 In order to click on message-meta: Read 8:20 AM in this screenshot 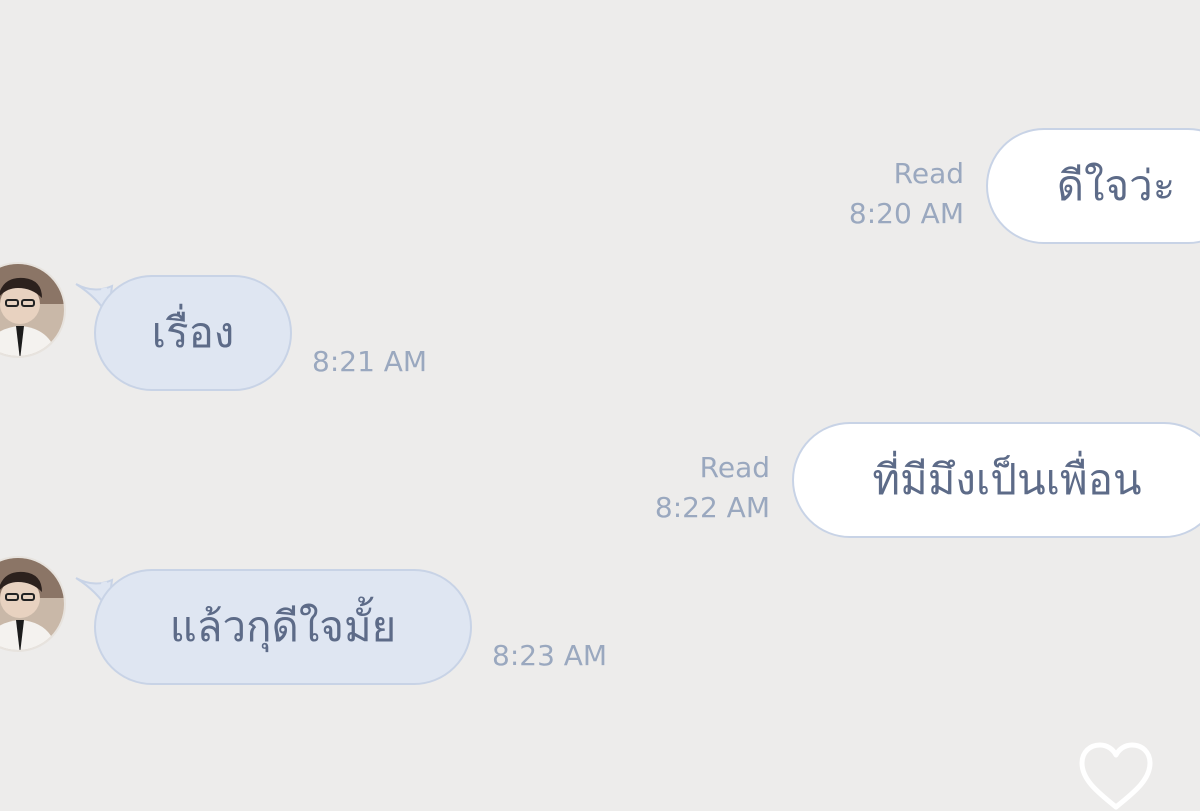, I will do `click(906, 194)`.